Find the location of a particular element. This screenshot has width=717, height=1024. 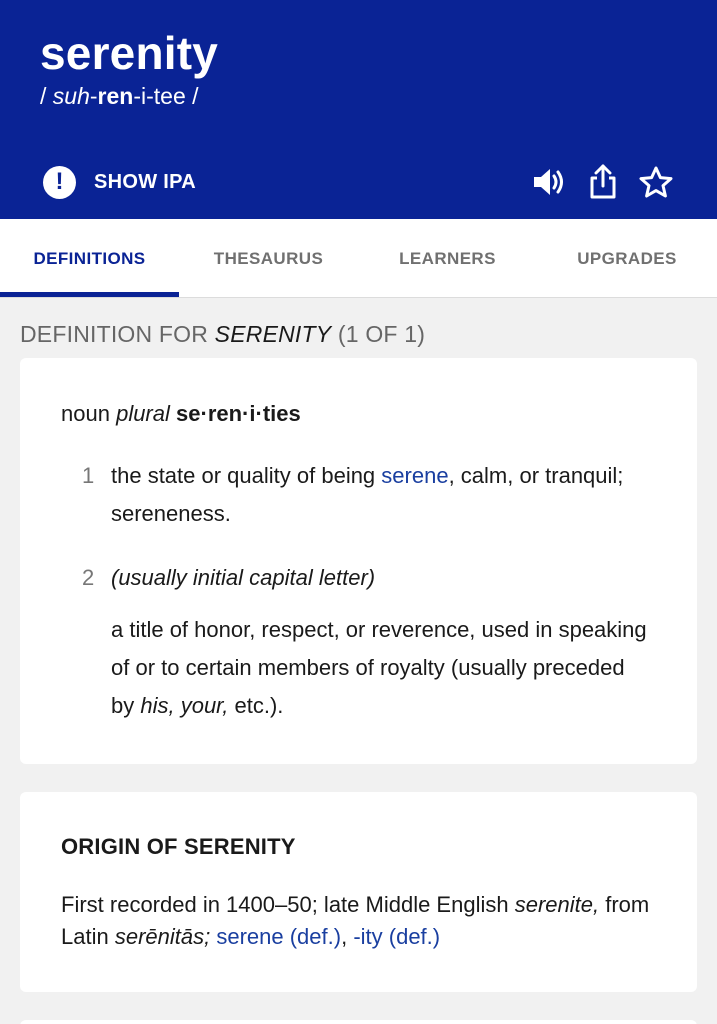

part-of-speech-line: noun plural se·ren·i·ties is located at coordinates (181, 414).